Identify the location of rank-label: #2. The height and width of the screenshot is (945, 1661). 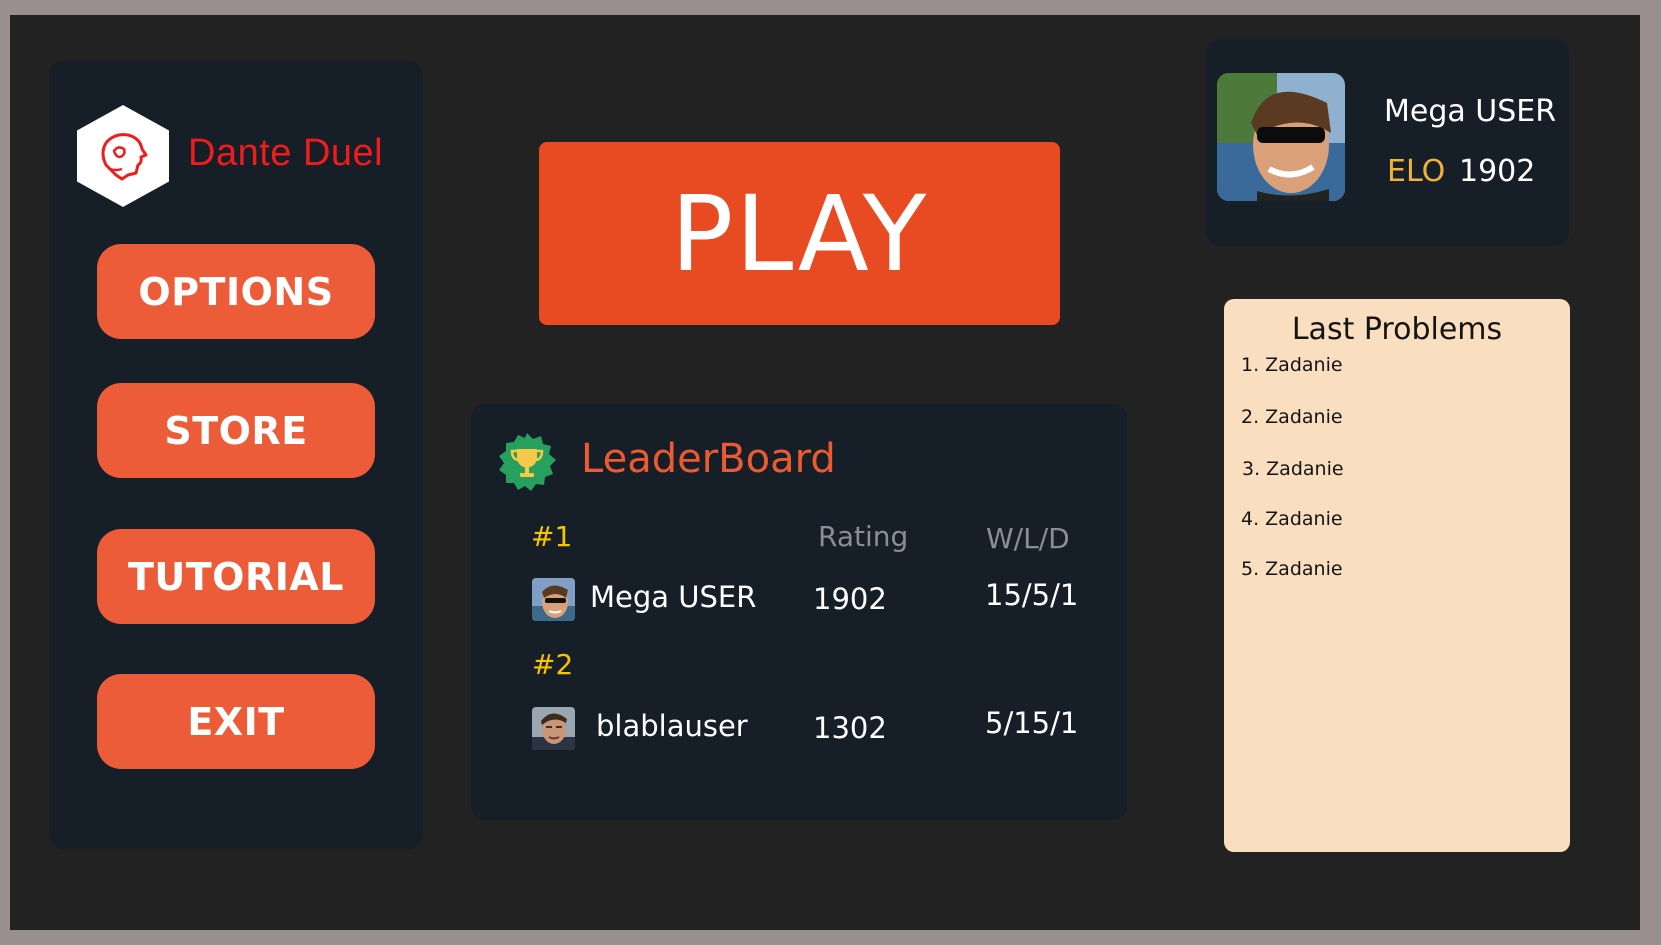
(553, 664).